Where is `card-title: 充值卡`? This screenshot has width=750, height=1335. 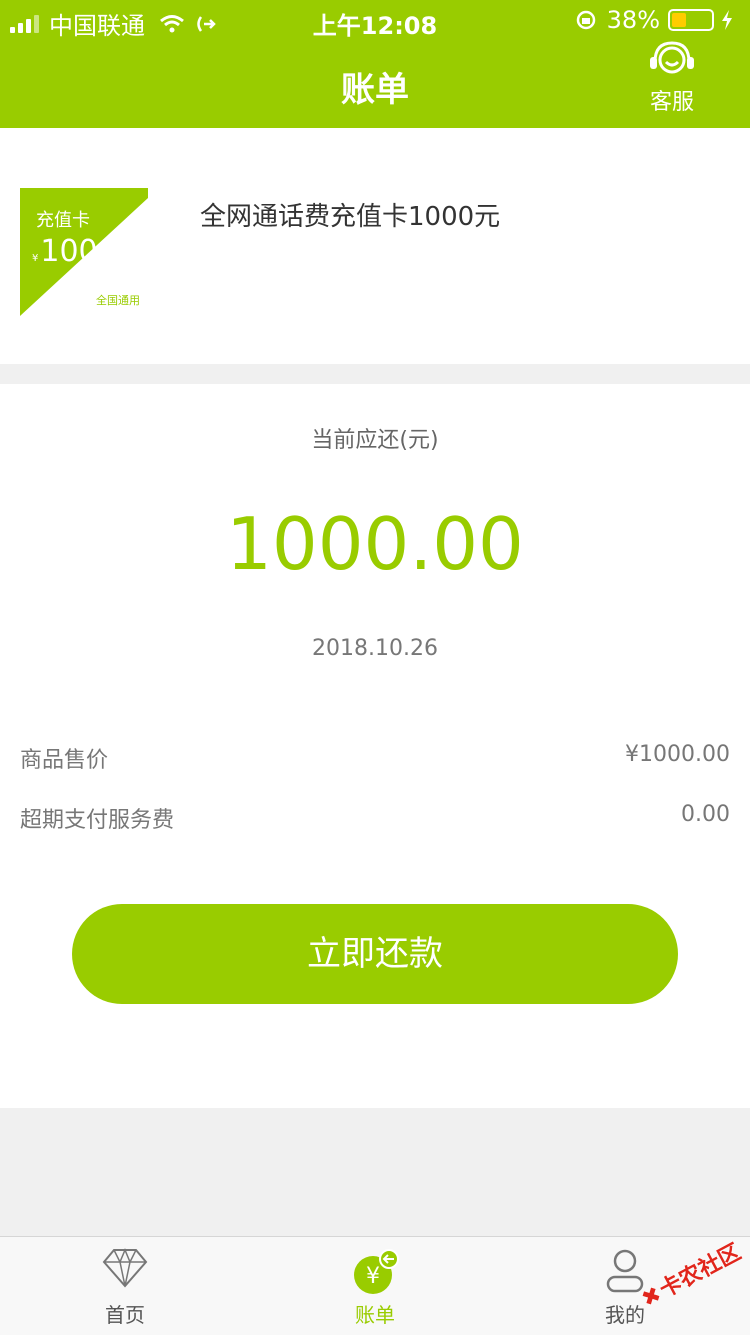 card-title: 充值卡 is located at coordinates (63, 220).